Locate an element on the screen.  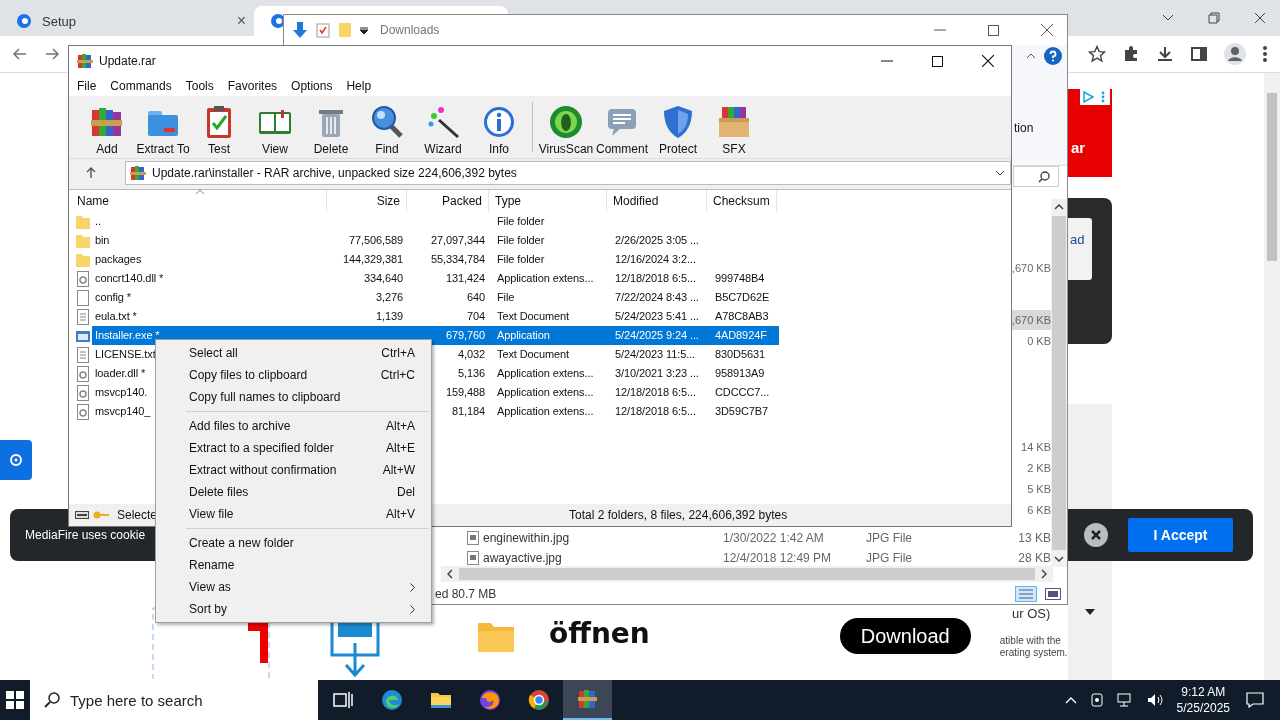
table-cell: A78C8AB3 is located at coordinates (744, 316).